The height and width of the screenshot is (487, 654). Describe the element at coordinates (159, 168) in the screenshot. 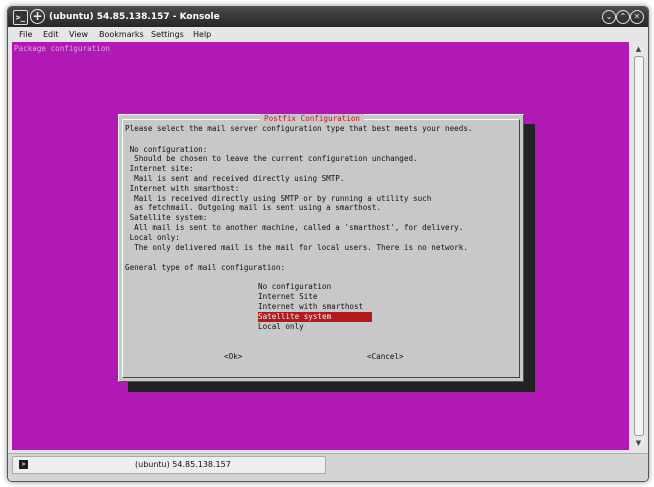

I see `dialog-text-line: Internet site:` at that location.